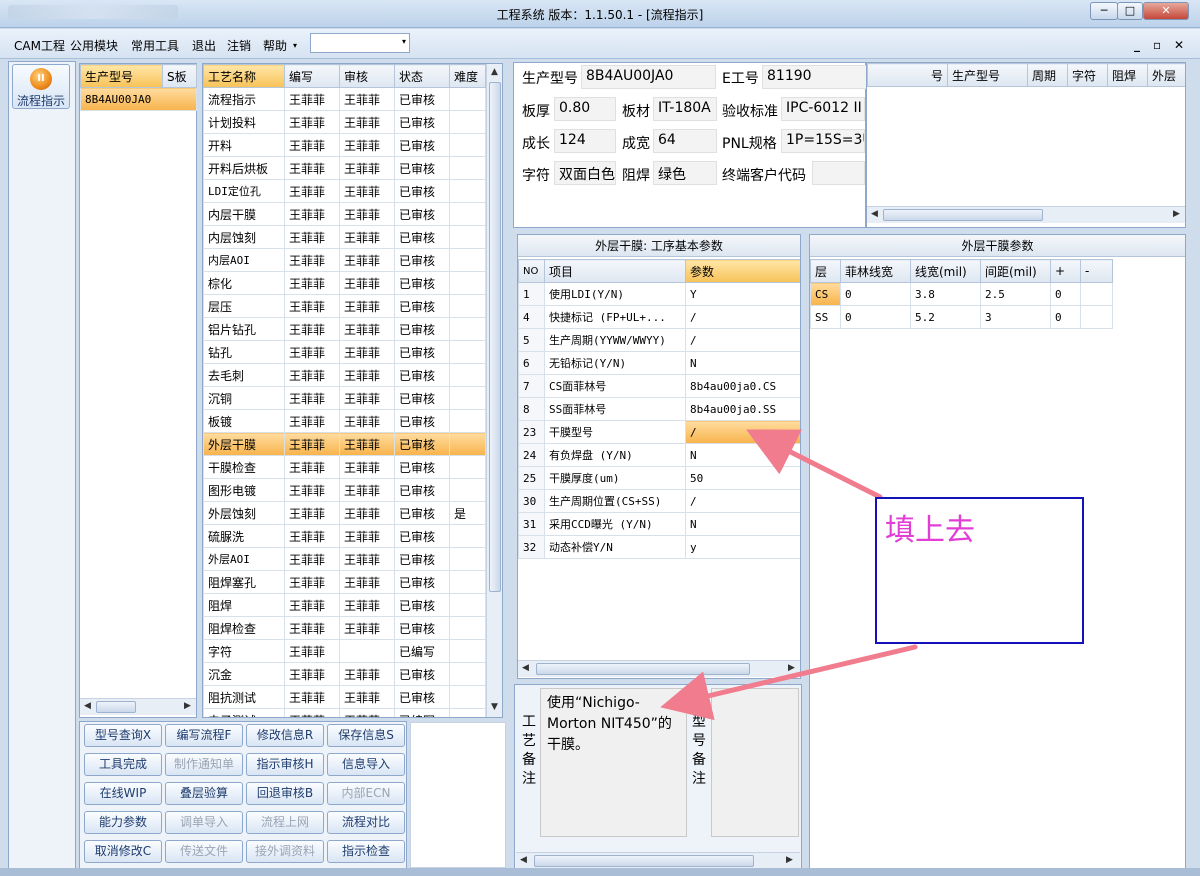  I want to click on minus-header: -, so click(1096, 271).